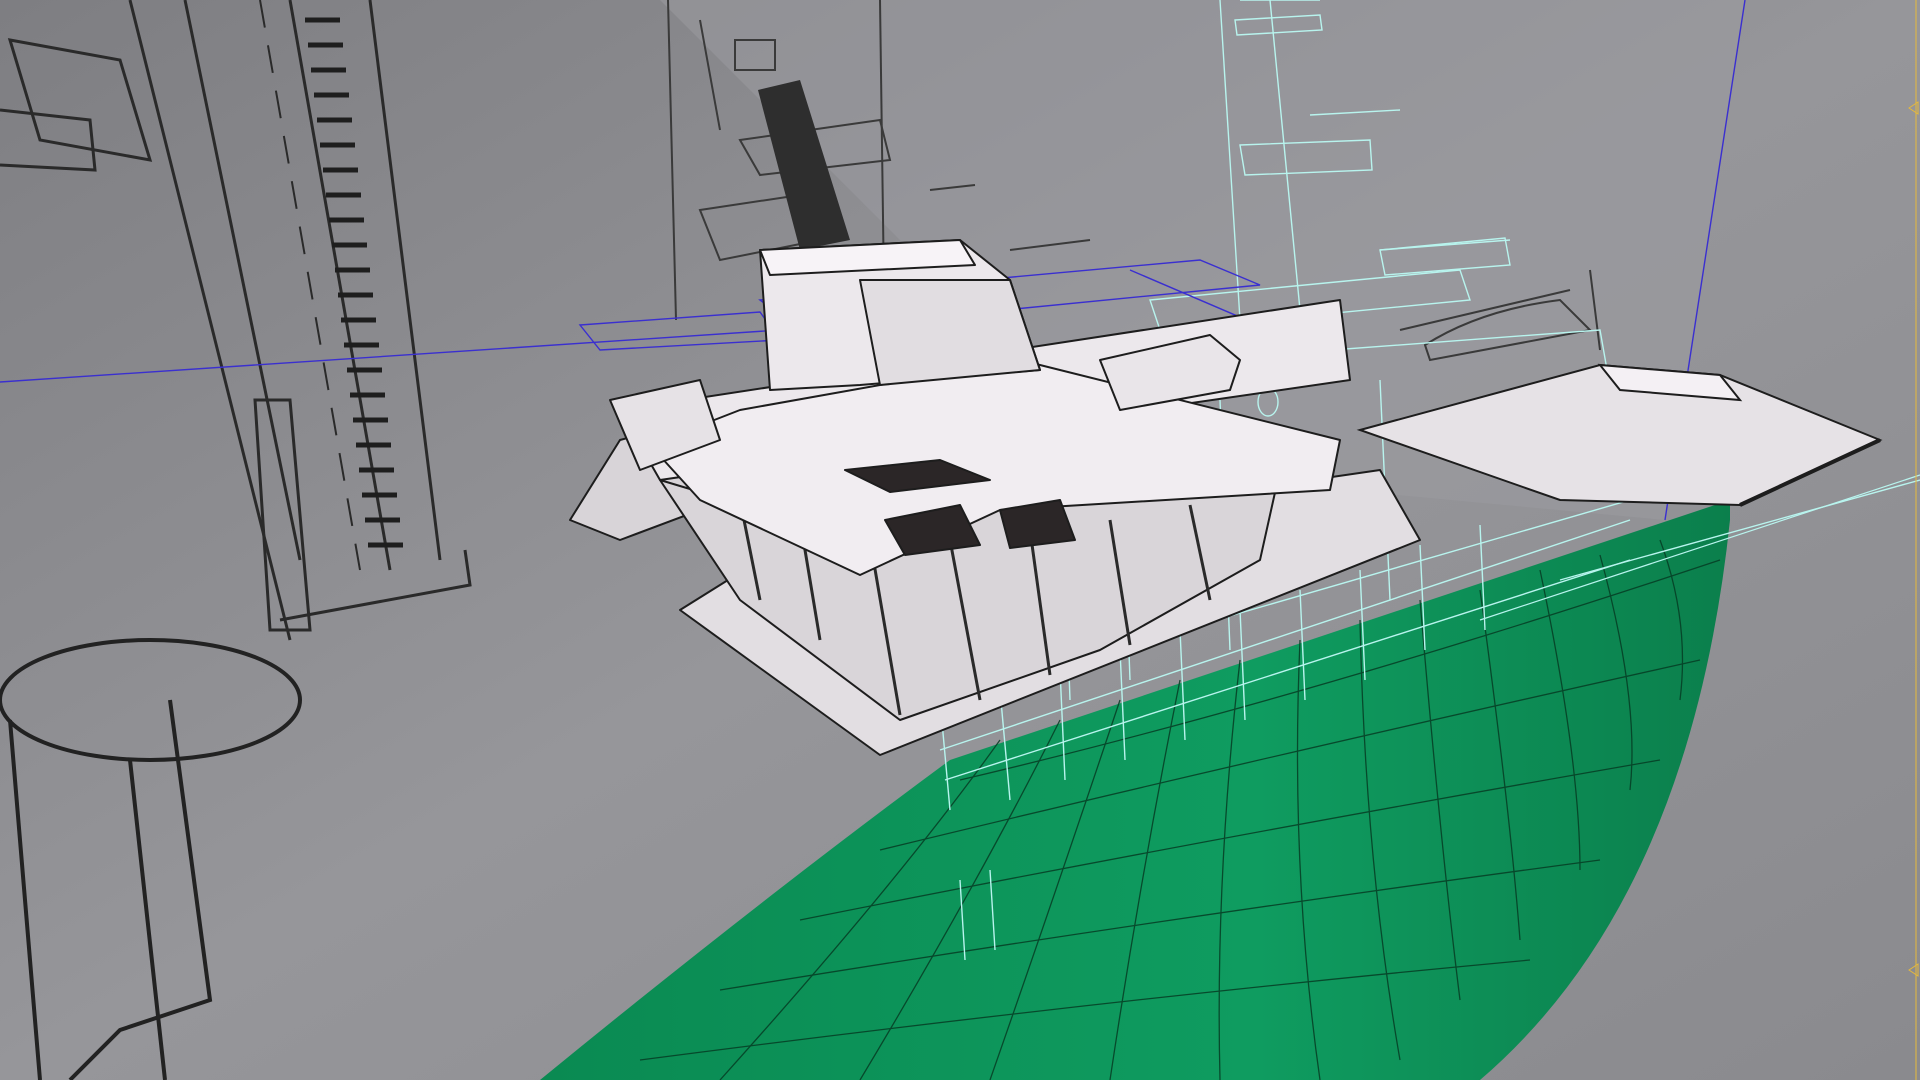 This screenshot has width=1920, height=1080. I want to click on roof-window, so click(1037, 524).